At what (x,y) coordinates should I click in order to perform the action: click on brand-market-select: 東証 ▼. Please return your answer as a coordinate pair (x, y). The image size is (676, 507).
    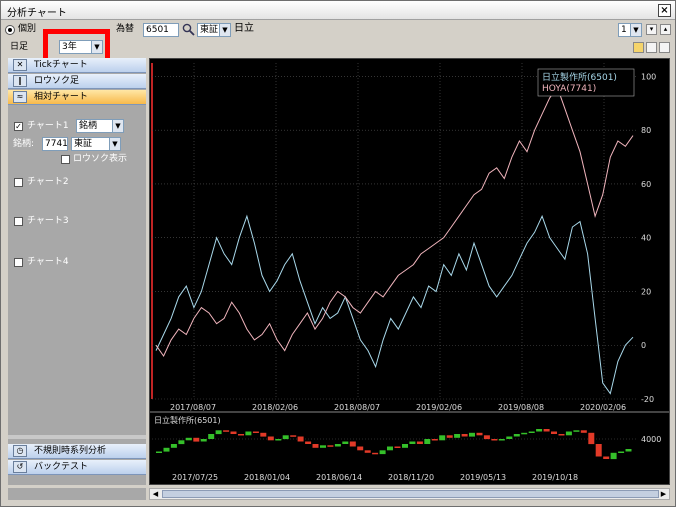
    Looking at the image, I should click on (96, 144).